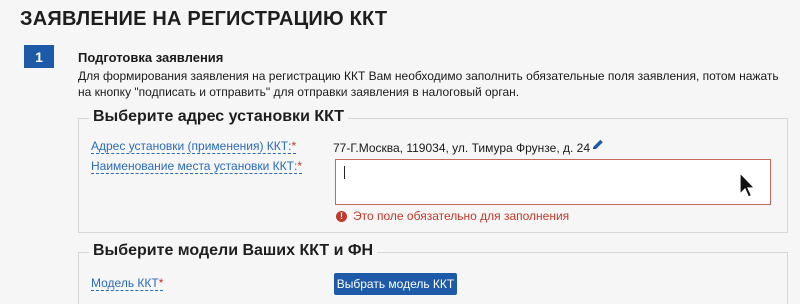  I want to click on pencil-icon, so click(598, 145).